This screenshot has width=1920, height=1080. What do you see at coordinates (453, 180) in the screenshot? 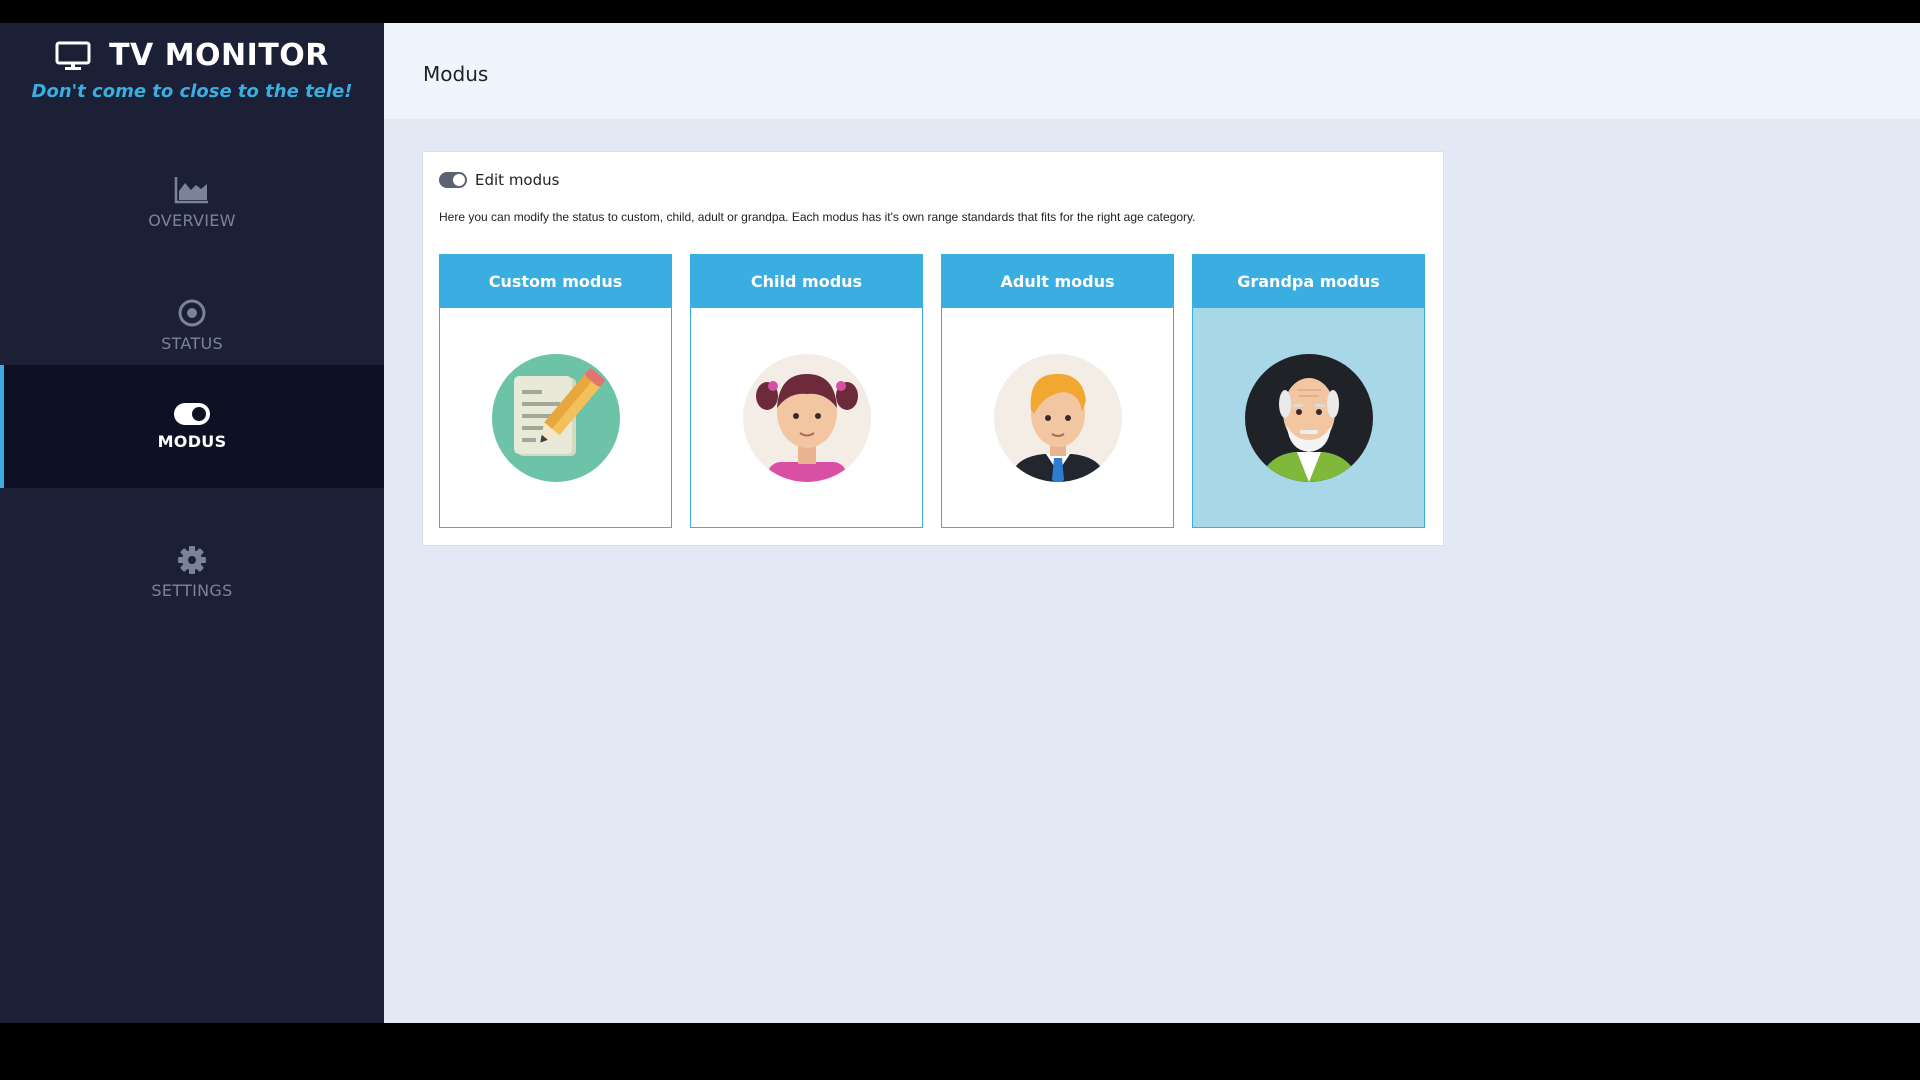
I see `edit-modus-toggle` at bounding box center [453, 180].